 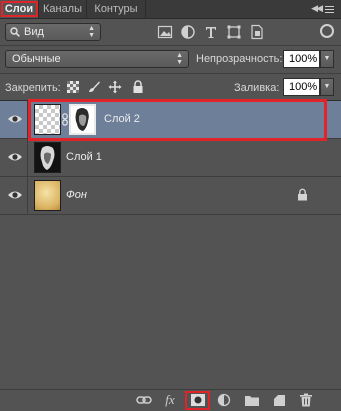 What do you see at coordinates (234, 32) in the screenshot?
I see `filter-shape-icon` at bounding box center [234, 32].